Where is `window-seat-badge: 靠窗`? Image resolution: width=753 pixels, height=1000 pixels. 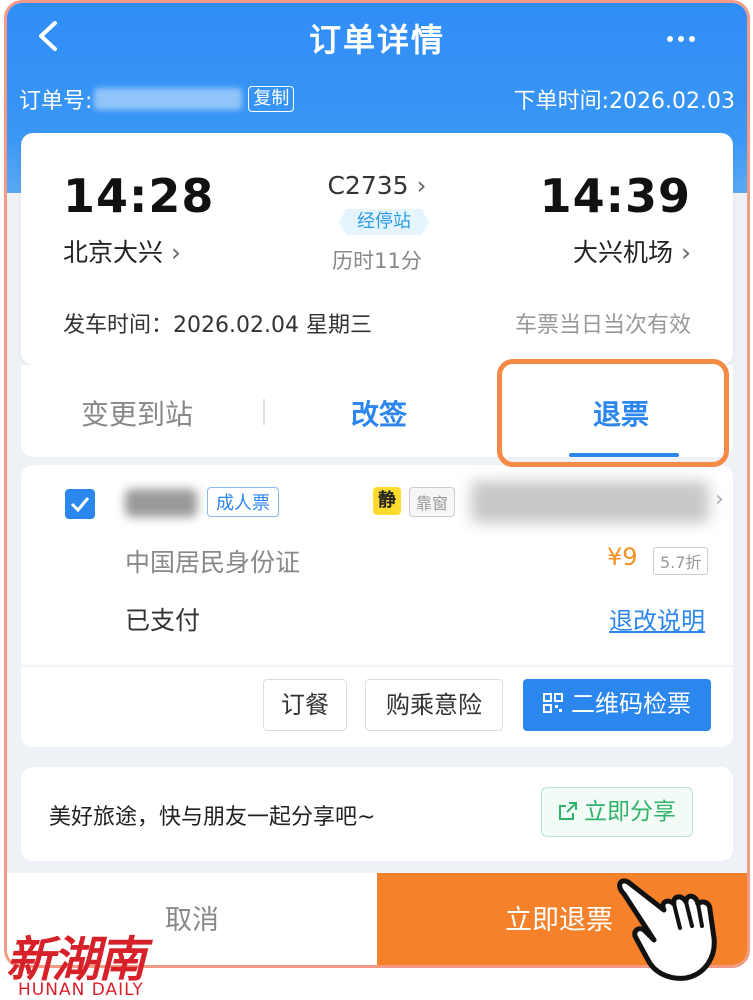
window-seat-badge: 靠窗 is located at coordinates (432, 502).